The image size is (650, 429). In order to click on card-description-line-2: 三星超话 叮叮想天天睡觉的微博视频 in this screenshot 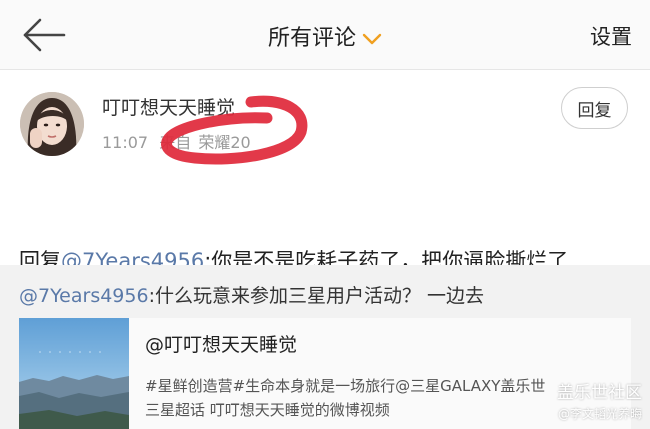, I will do `click(267, 410)`.